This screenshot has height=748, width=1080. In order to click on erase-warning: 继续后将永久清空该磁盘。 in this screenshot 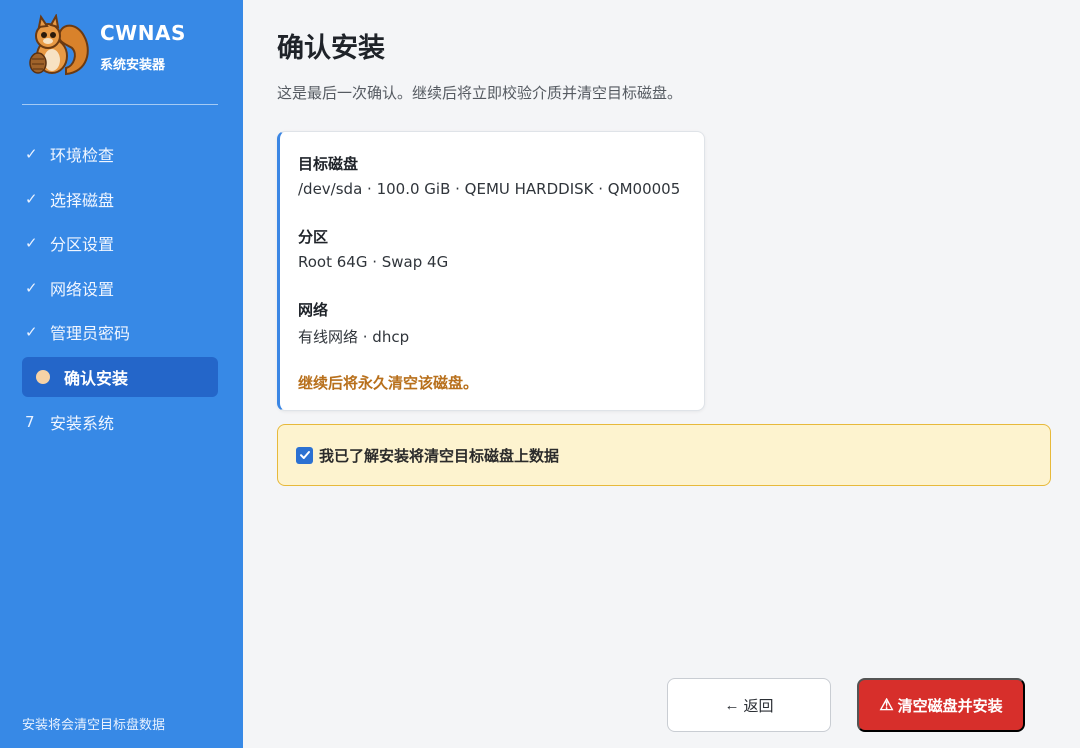, I will do `click(388, 383)`.